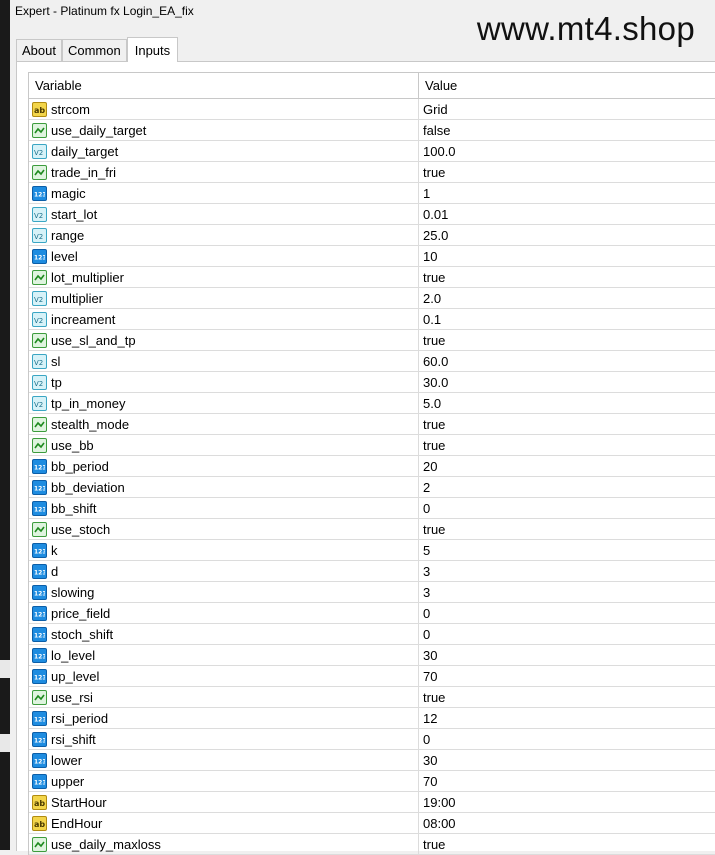  What do you see at coordinates (372, 319) in the screenshot?
I see `input-row: V2 increament 0.1` at bounding box center [372, 319].